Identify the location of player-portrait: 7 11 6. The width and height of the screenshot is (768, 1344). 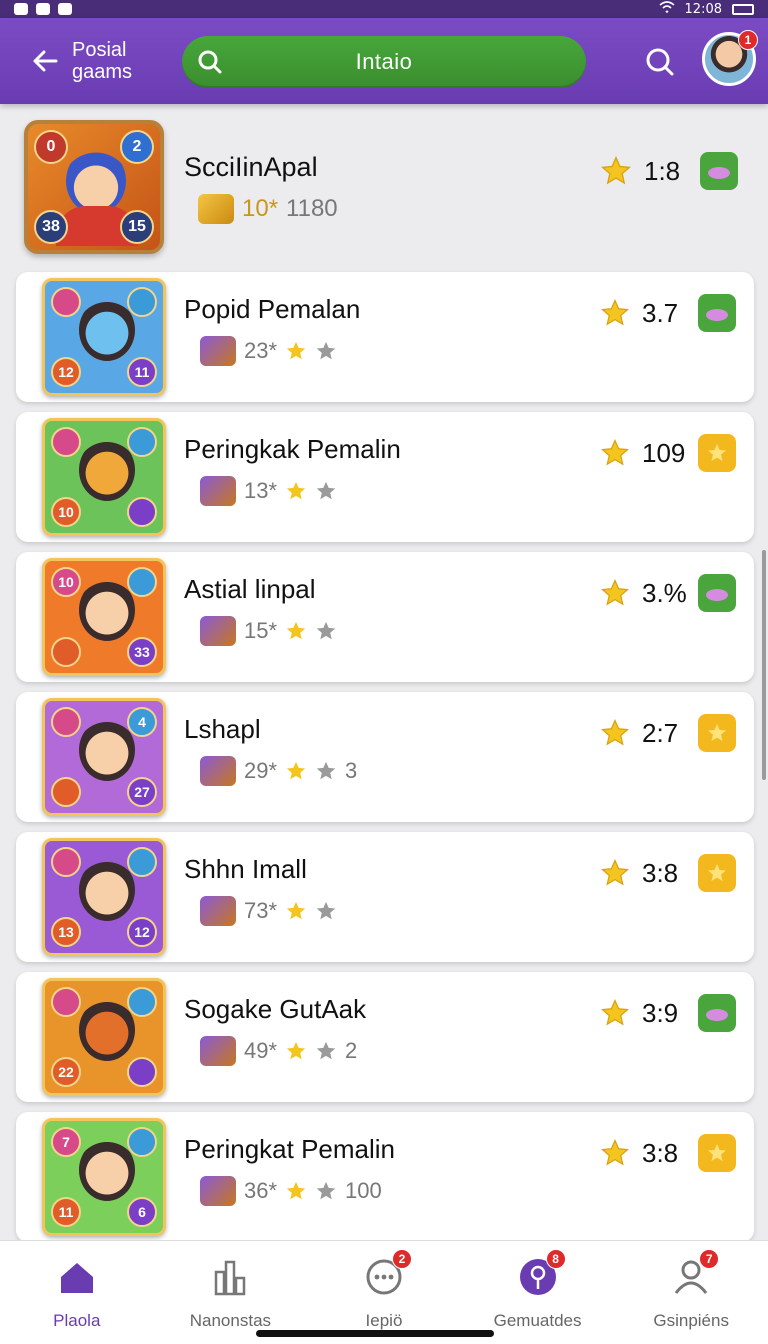
(104, 1177).